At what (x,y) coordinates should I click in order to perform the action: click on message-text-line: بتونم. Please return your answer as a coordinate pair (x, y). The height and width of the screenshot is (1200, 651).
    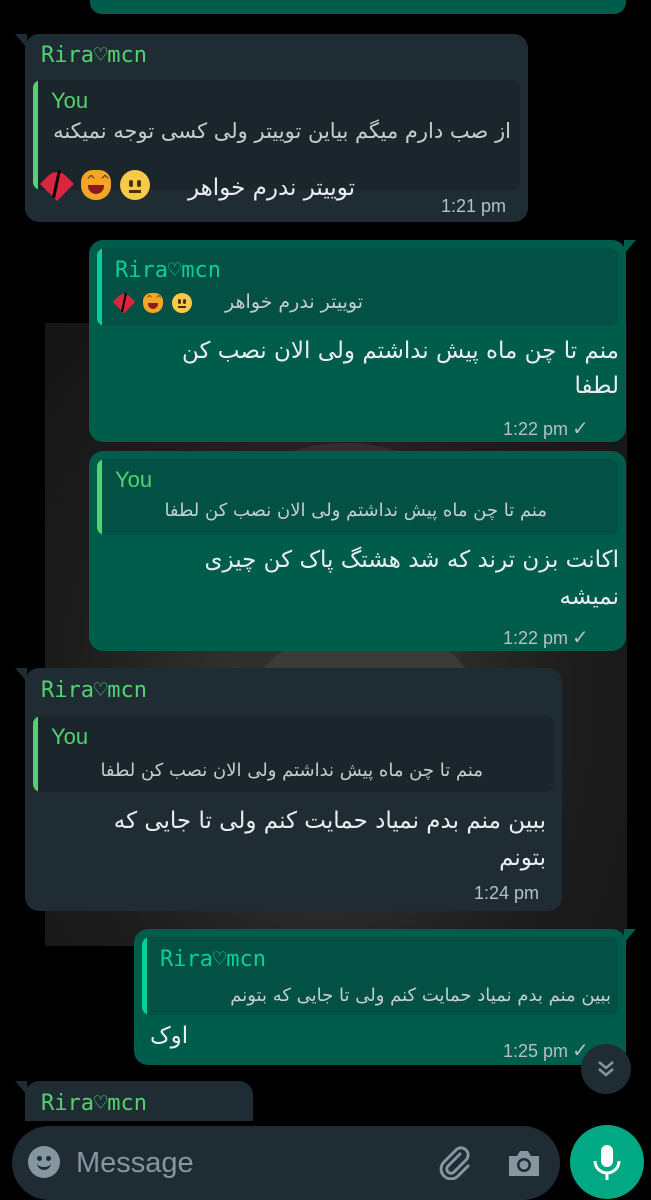
    Looking at the image, I should click on (522, 858).